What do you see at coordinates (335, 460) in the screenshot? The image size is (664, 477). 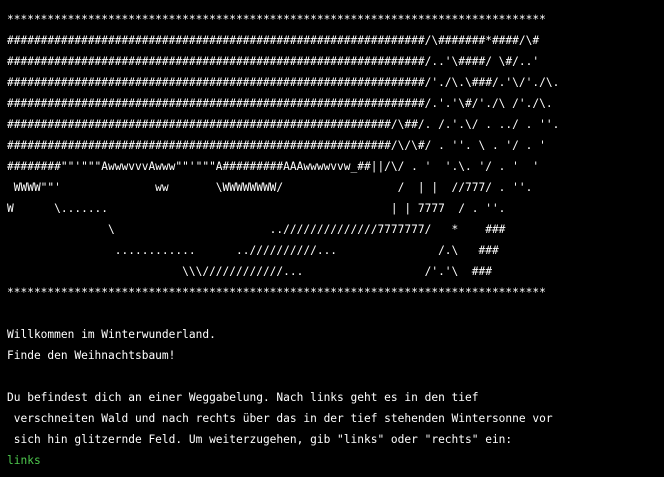 I see `user-input: links` at bounding box center [335, 460].